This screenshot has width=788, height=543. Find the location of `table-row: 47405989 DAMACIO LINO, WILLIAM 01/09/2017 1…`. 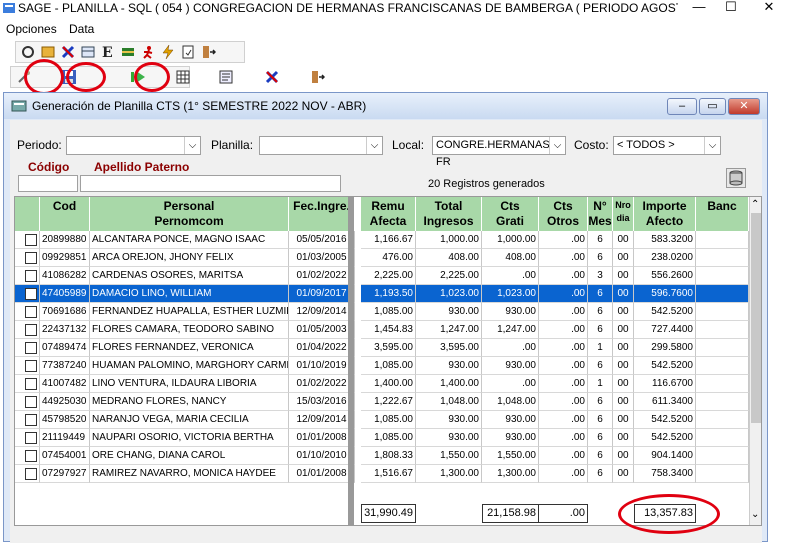

table-row: 47405989 DAMACIO LINO, WILLIAM 01/09/2017 1… is located at coordinates (388, 294).